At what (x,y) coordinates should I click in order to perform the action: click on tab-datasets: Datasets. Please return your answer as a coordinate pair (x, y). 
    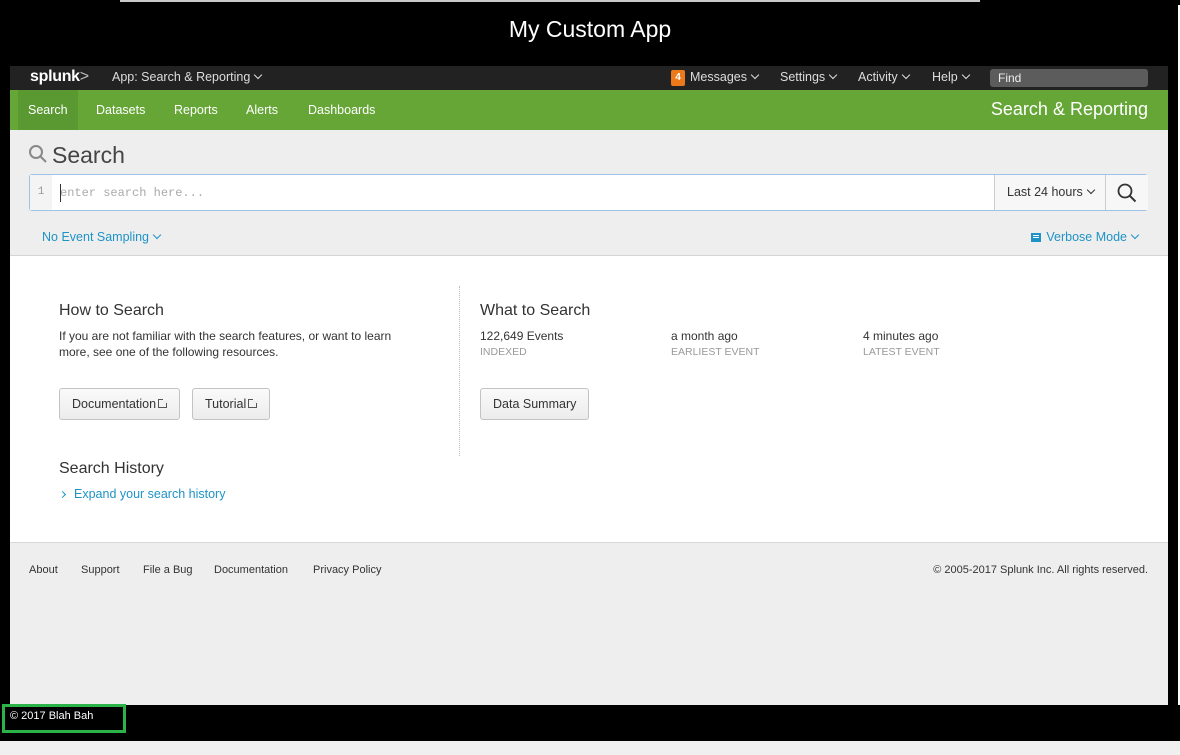
    Looking at the image, I should click on (120, 110).